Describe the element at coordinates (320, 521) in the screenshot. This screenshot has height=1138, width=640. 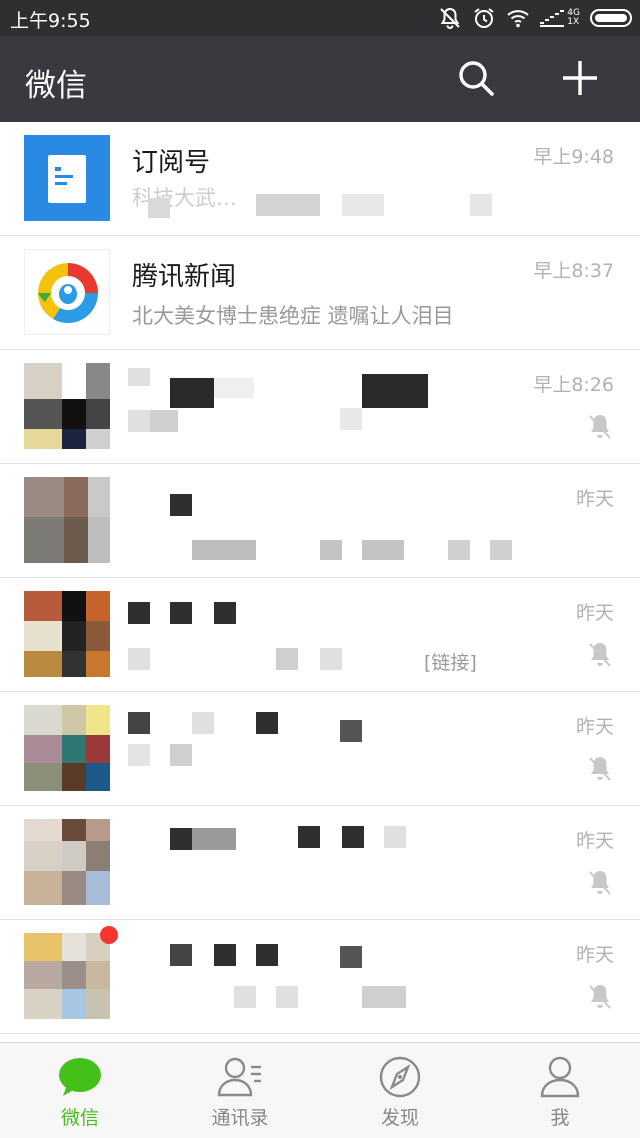
I see `chat-row-contact: 昨天` at that location.